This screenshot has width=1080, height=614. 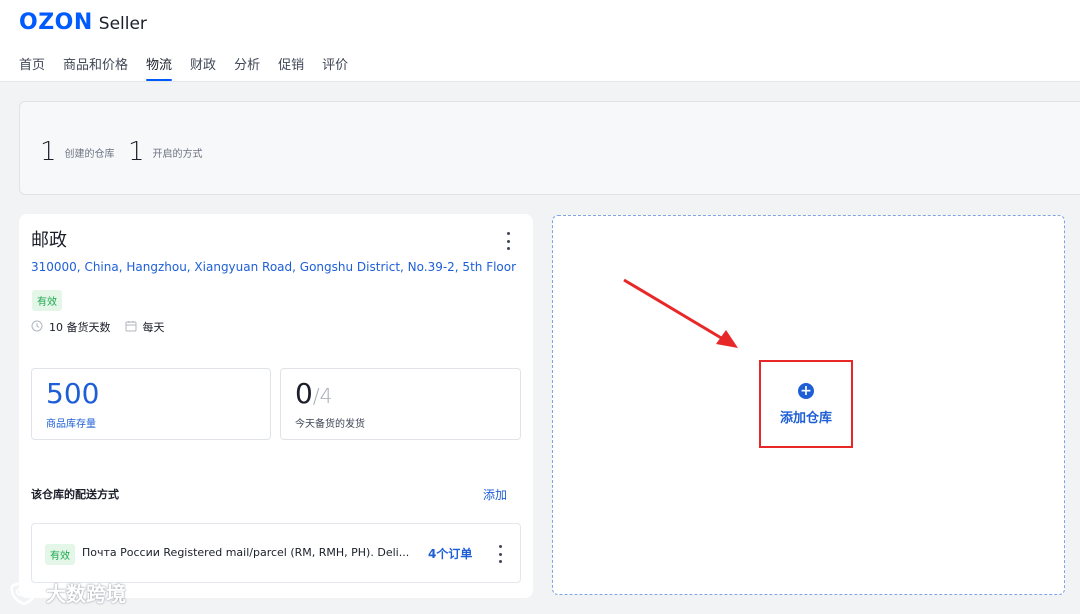 What do you see at coordinates (247, 67) in the screenshot?
I see `nav-analytics: 分析` at bounding box center [247, 67].